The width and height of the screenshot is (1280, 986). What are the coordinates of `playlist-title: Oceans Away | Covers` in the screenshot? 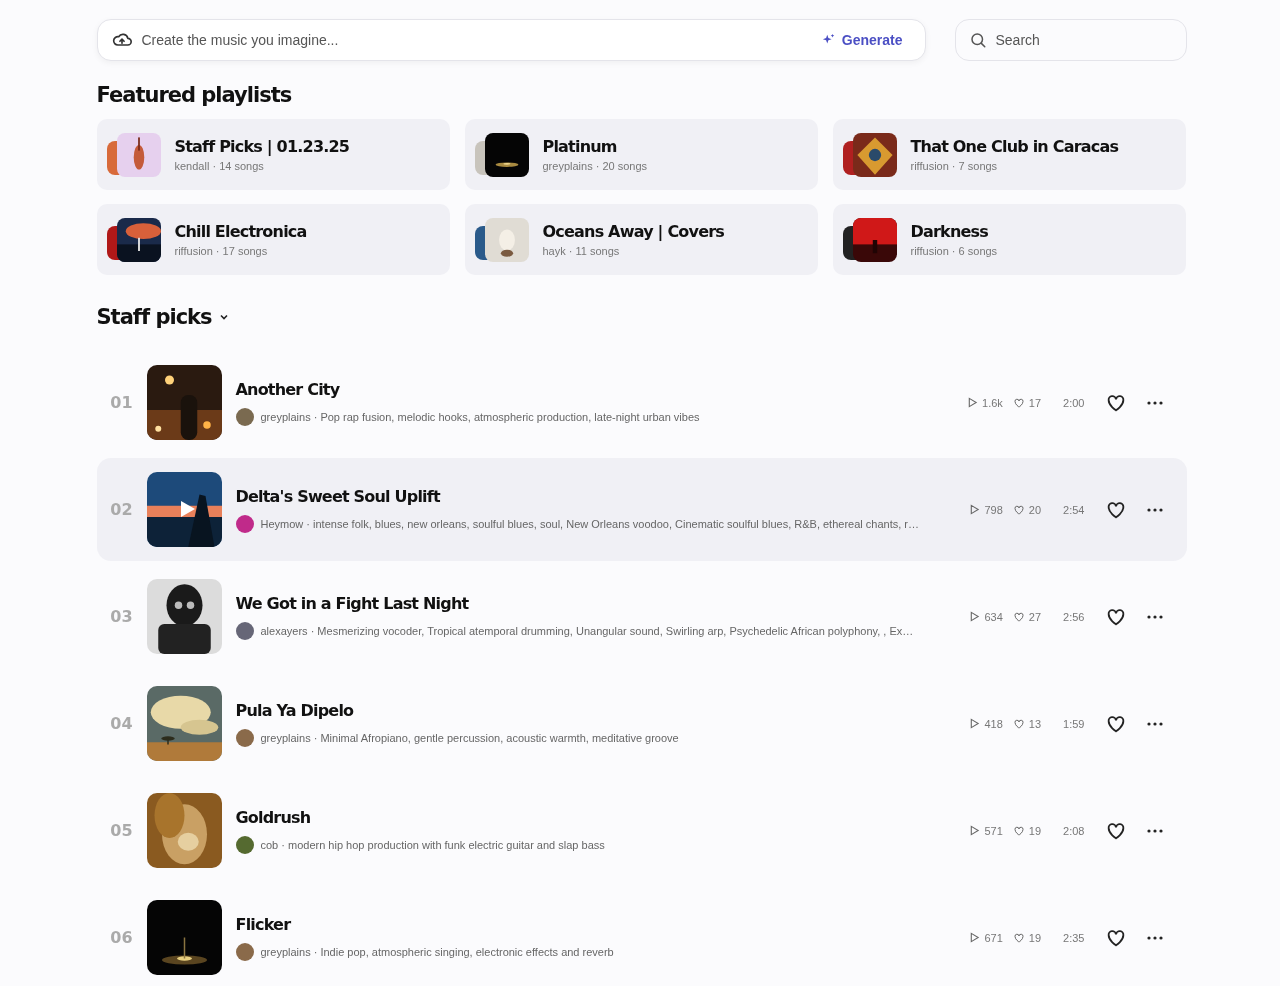 It's located at (633, 231).